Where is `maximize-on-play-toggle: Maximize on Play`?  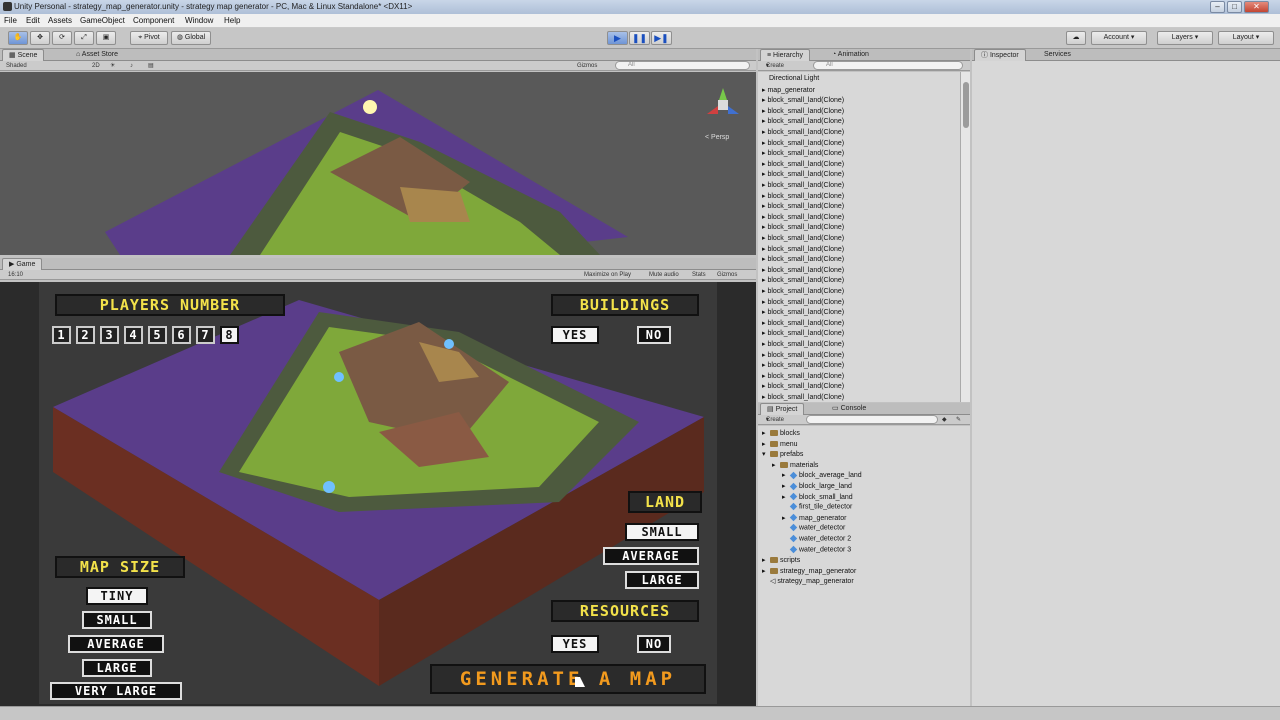 maximize-on-play-toggle: Maximize on Play is located at coordinates (607, 275).